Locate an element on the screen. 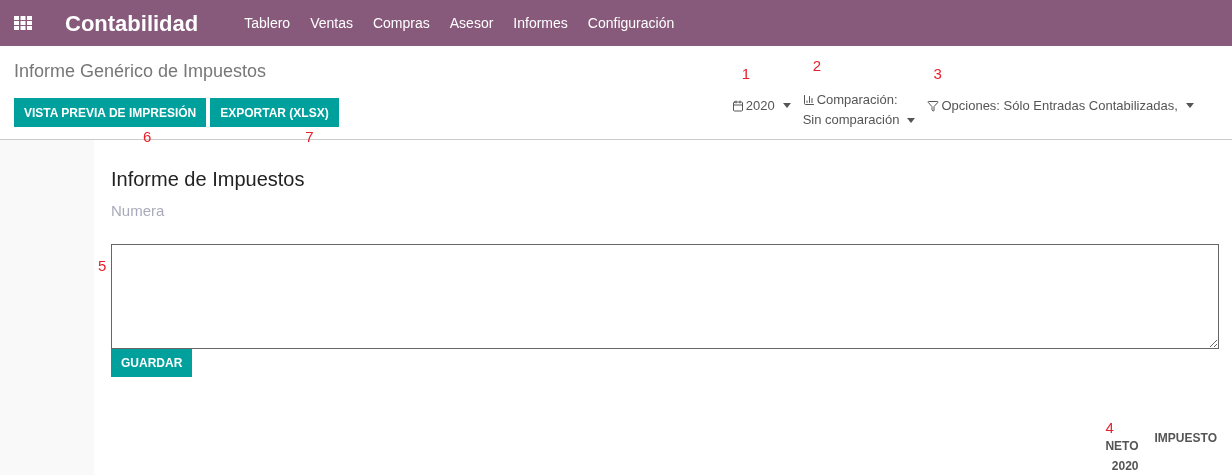 Image resolution: width=1232 pixels, height=475 pixels. report-title: Informe de Impuestos is located at coordinates (208, 179).